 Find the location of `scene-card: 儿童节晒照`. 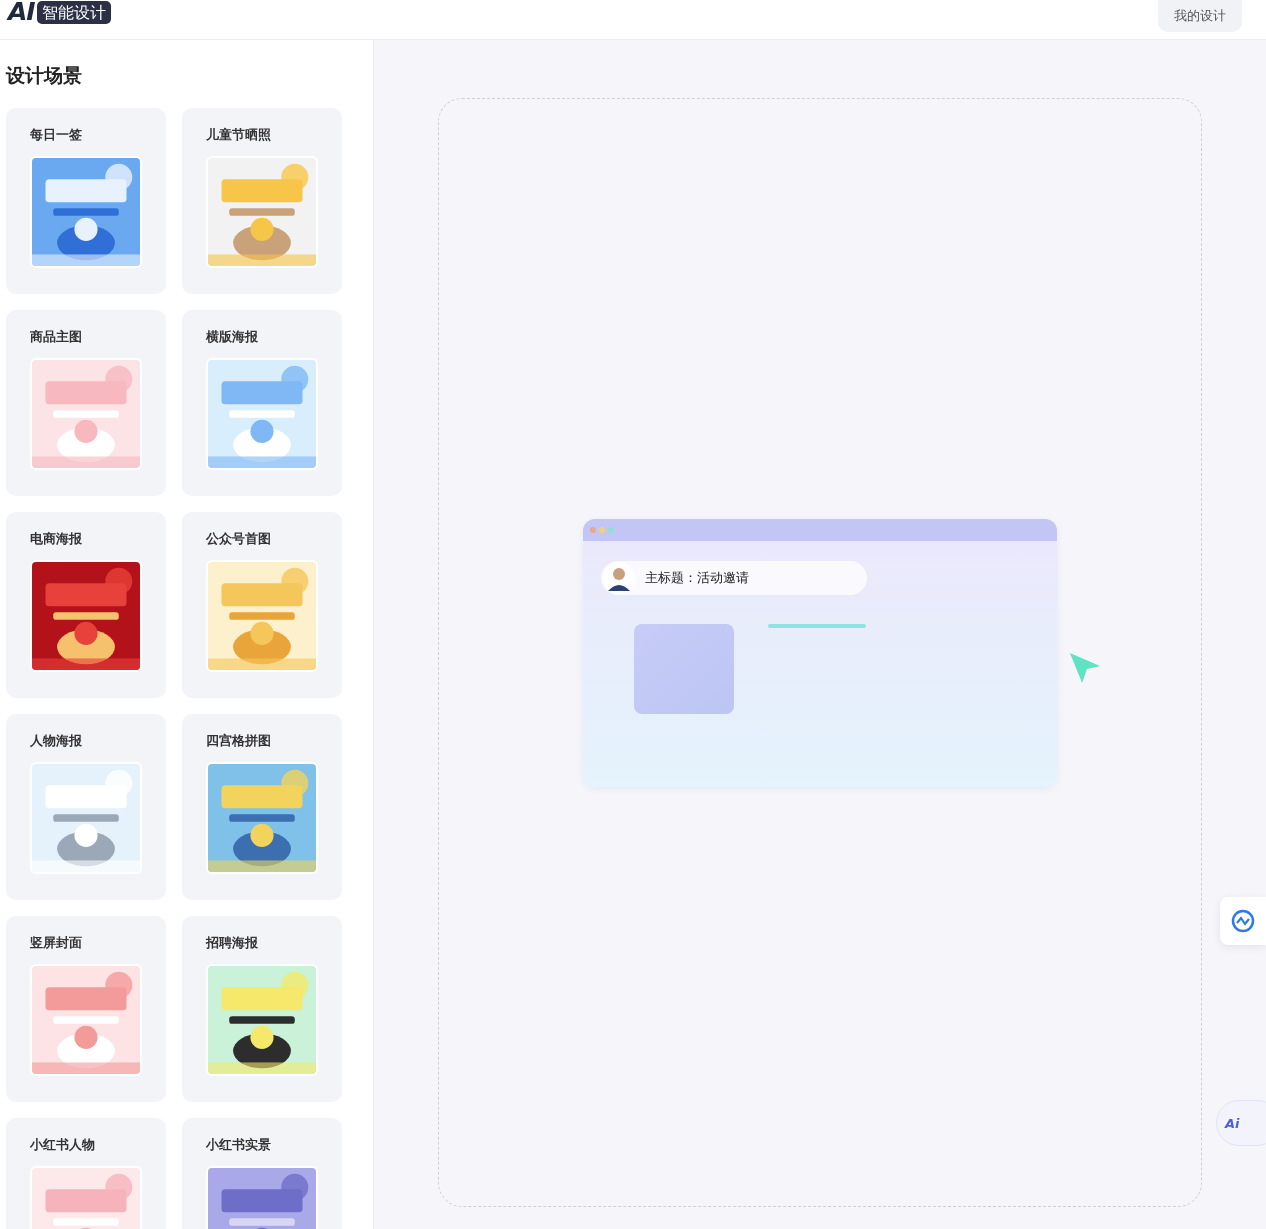

scene-card: 儿童节晒照 is located at coordinates (262, 201).